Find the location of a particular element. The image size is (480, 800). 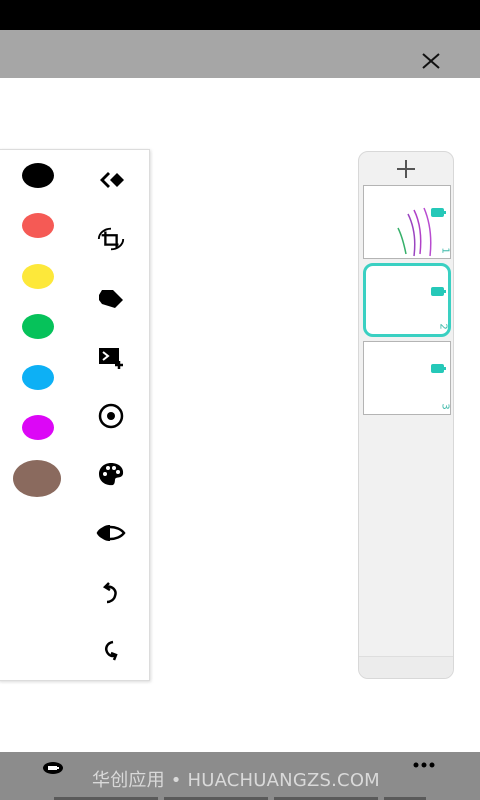

page-sketch is located at coordinates (414, 232).